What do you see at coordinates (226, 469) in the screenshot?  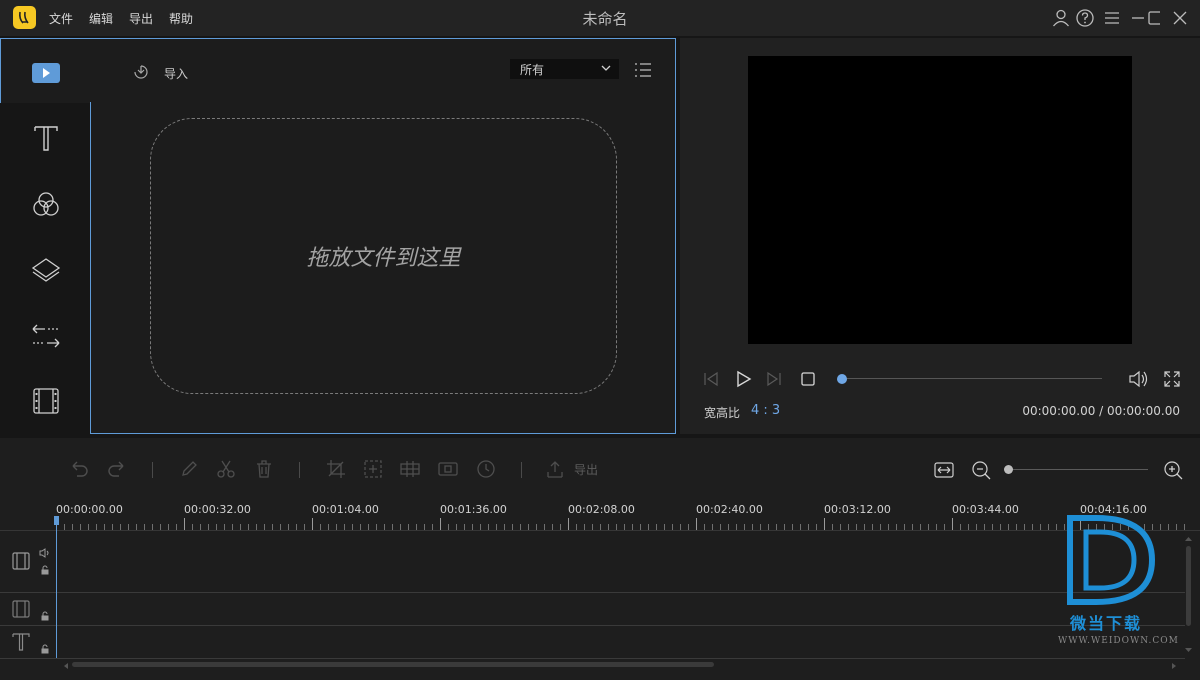 I see `scissors-icon` at bounding box center [226, 469].